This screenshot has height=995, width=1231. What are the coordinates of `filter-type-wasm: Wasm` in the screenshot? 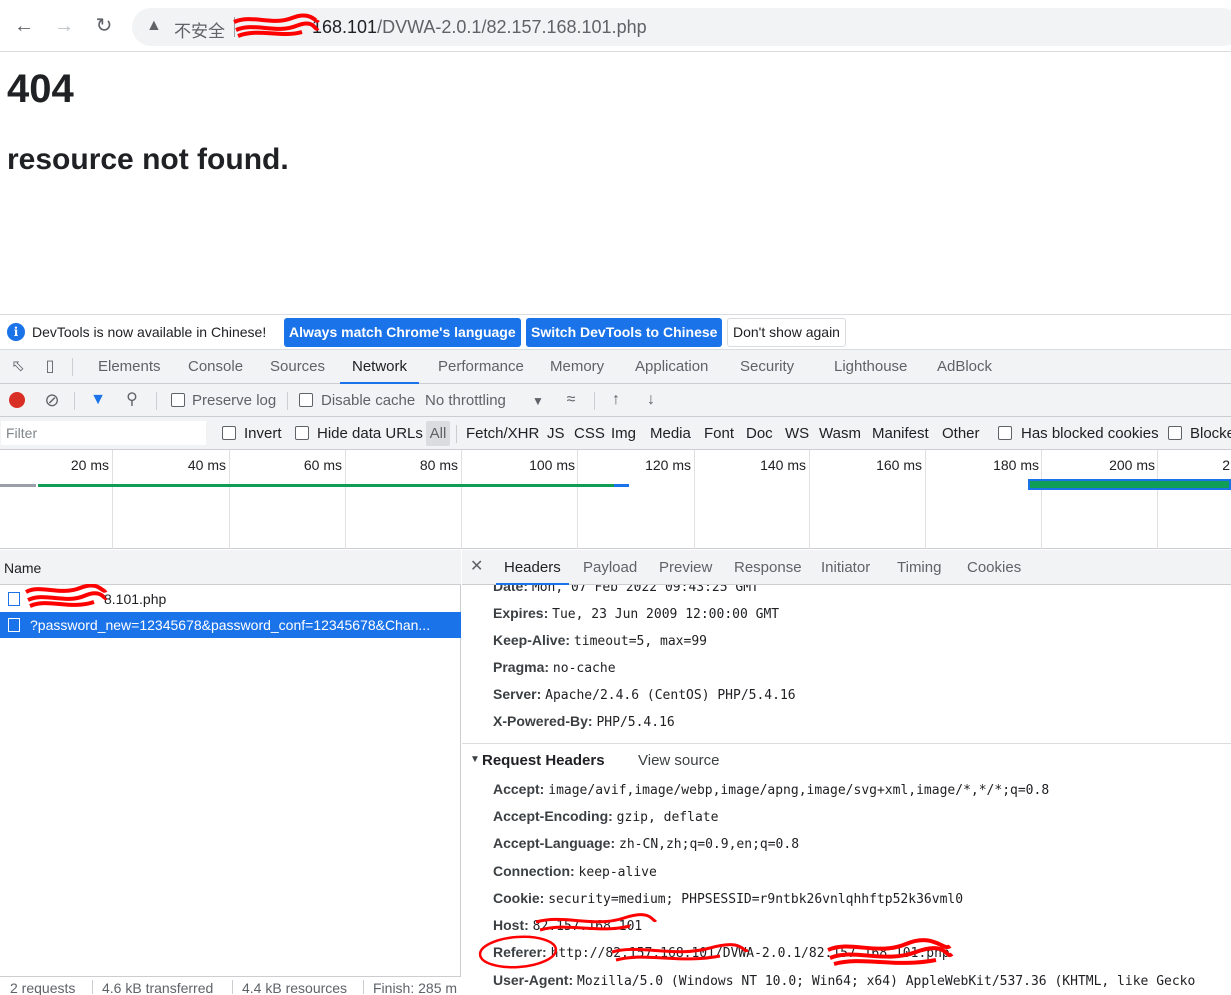 It's located at (840, 433).